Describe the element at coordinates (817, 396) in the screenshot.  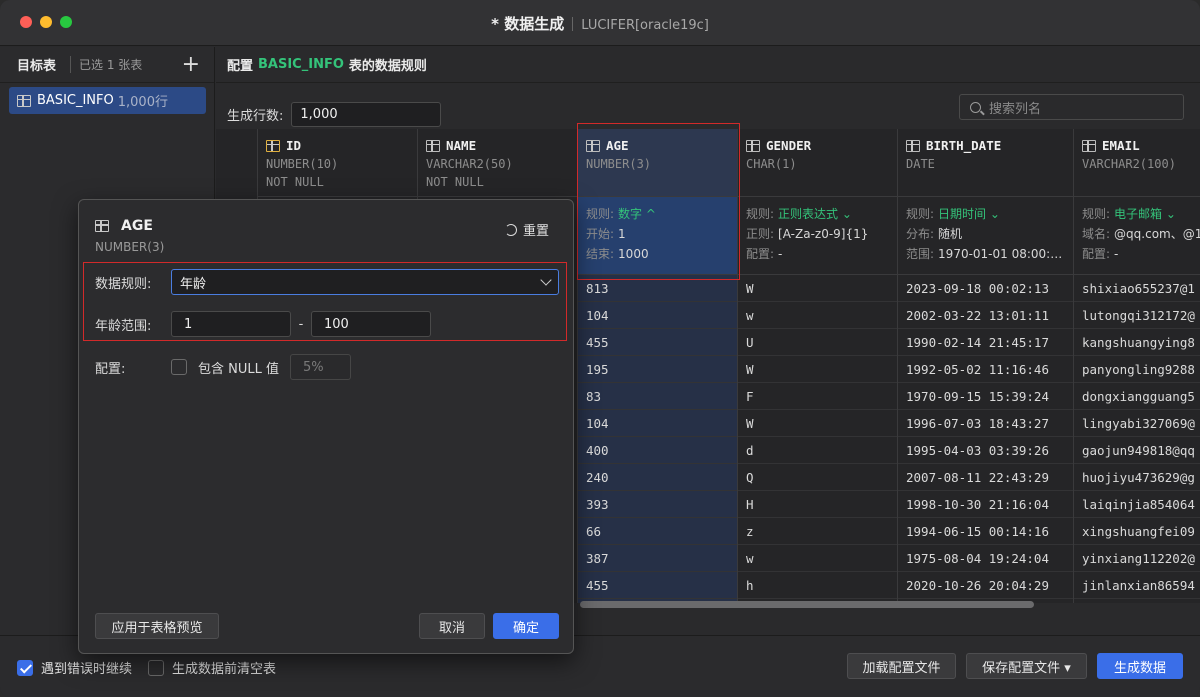
I see `table-cell: F` at that location.